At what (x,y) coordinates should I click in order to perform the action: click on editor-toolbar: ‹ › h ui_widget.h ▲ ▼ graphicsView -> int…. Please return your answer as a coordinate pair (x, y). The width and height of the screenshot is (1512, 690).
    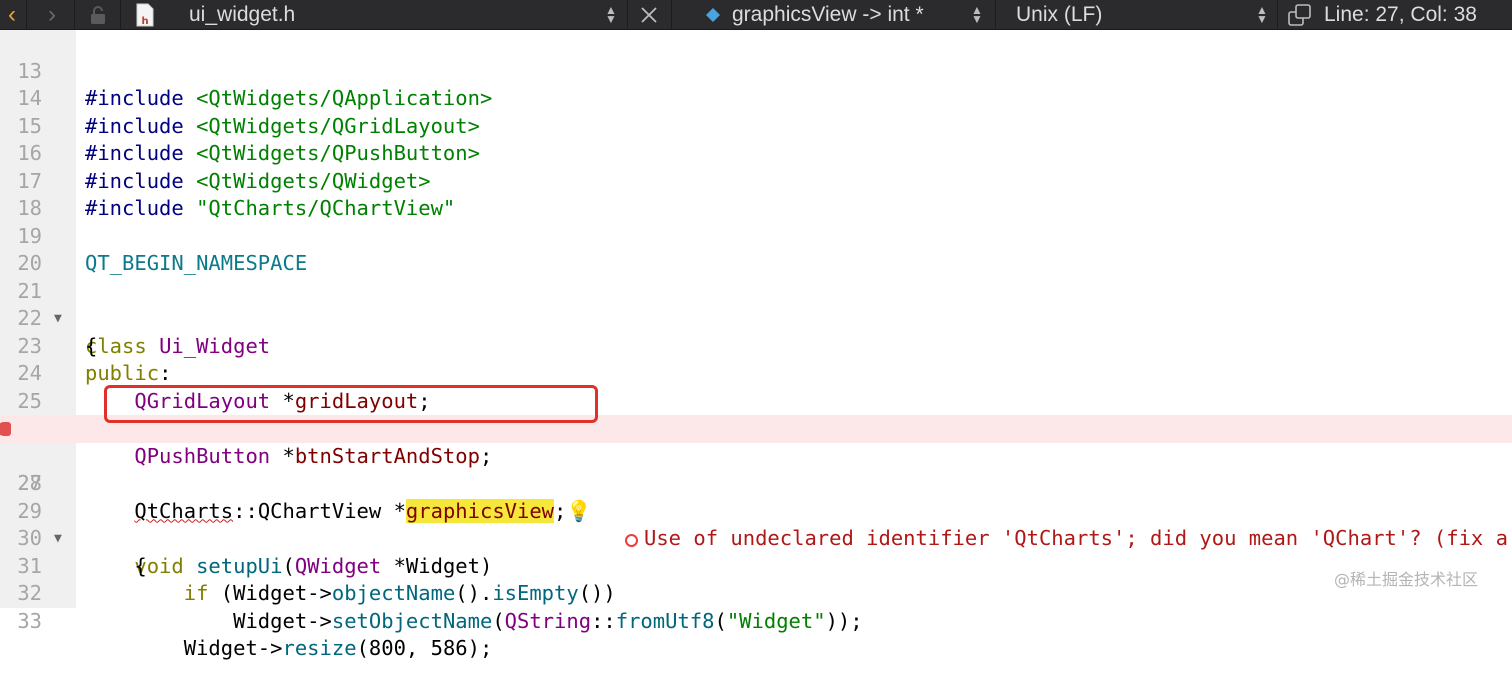
    Looking at the image, I should click on (756, 15).